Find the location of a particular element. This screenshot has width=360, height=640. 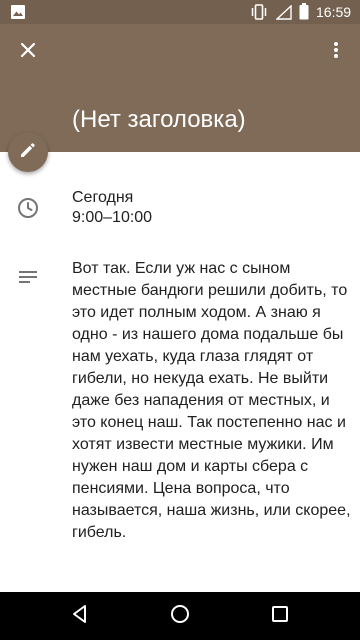

recents-icon is located at coordinates (280, 616).